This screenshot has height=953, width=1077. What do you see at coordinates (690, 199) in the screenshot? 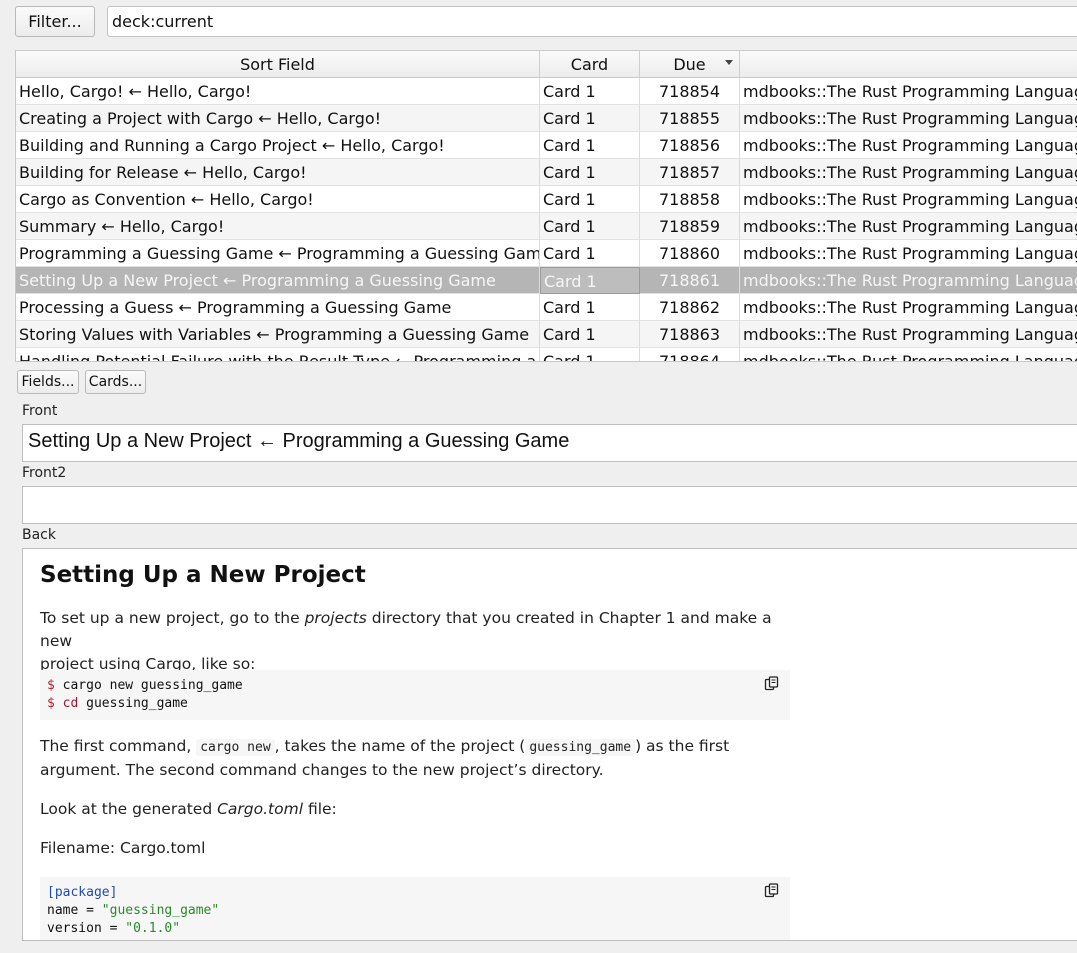
I see `cell-due: 718858` at bounding box center [690, 199].